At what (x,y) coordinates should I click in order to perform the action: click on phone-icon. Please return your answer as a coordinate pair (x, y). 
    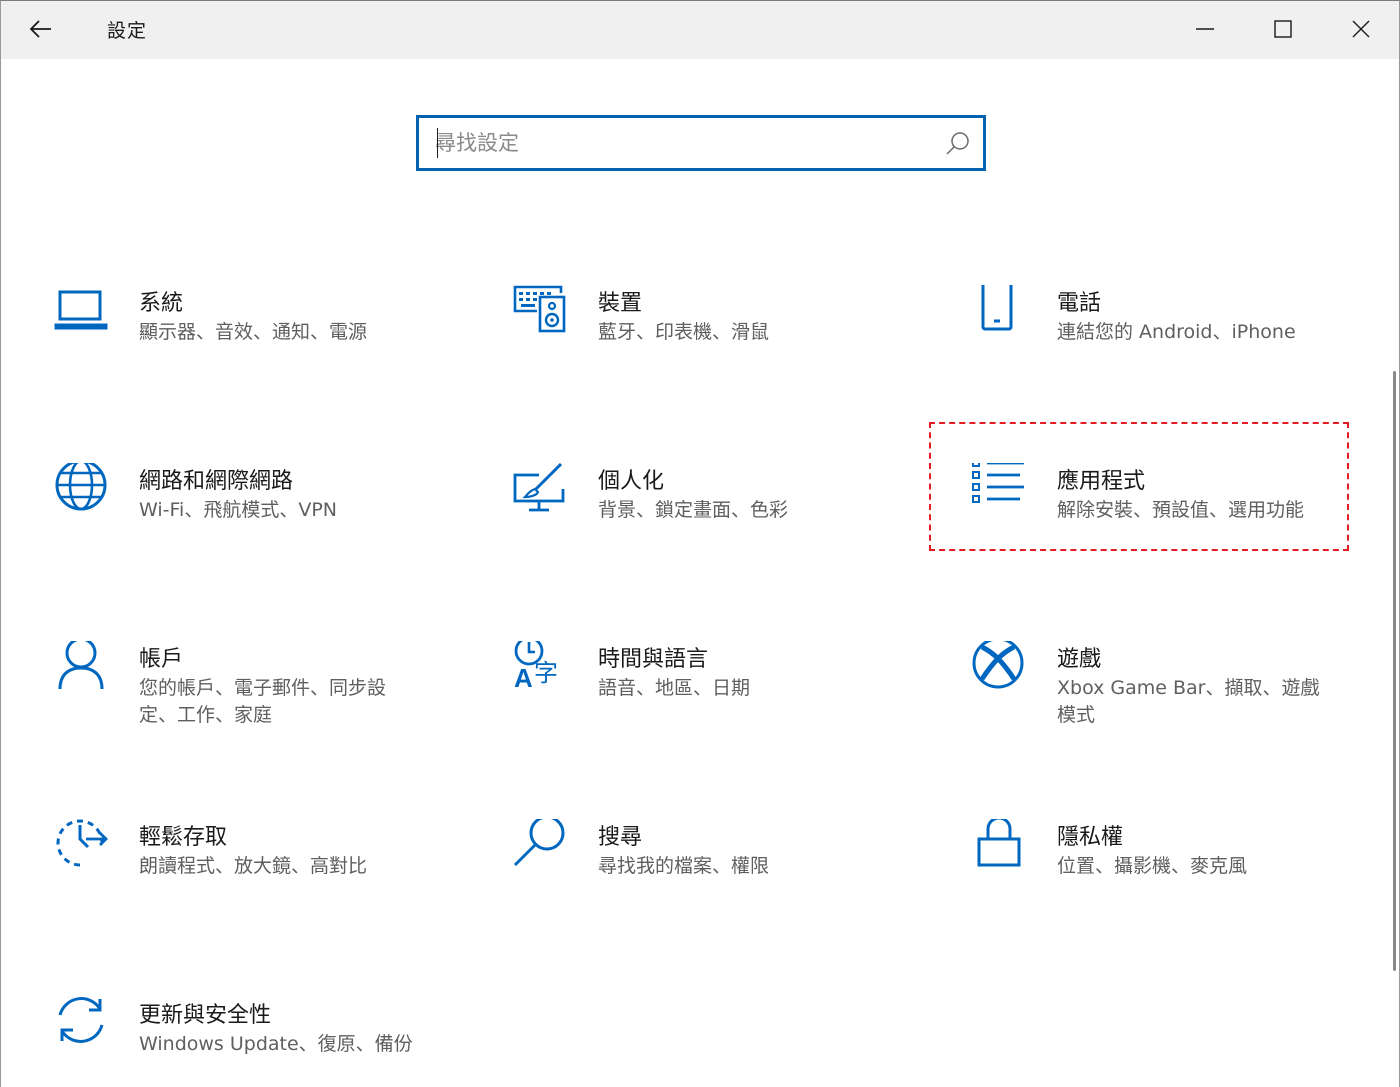
    Looking at the image, I should click on (997, 308).